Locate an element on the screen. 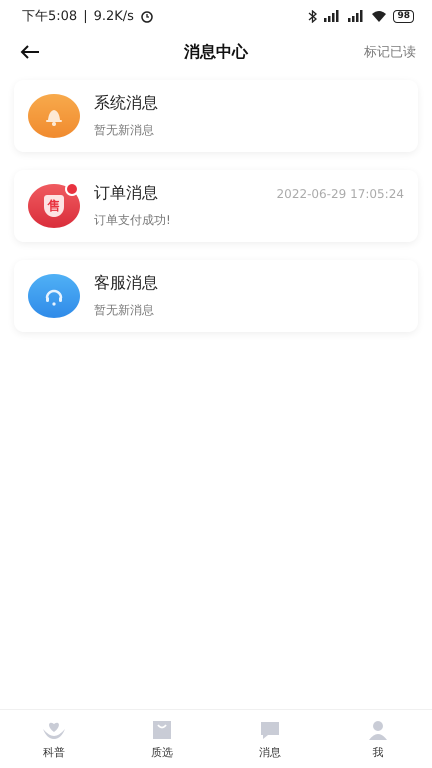 The image size is (432, 768). page-title: 消息中心 is located at coordinates (216, 52).